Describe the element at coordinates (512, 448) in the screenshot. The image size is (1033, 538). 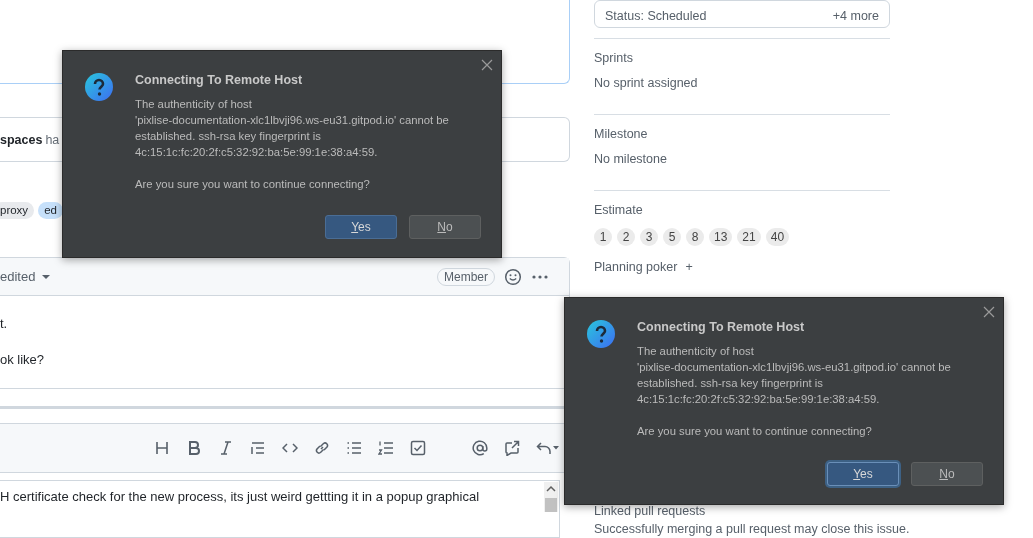
I see `cross-reference-icon` at that location.